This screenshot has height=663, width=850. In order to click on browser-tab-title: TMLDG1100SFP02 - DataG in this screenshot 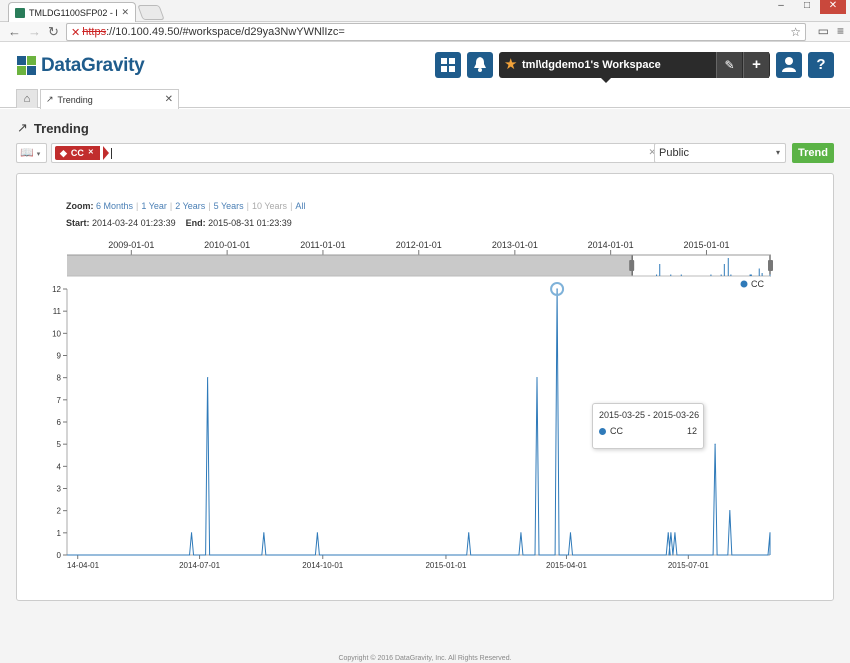, I will do `click(73, 12)`.